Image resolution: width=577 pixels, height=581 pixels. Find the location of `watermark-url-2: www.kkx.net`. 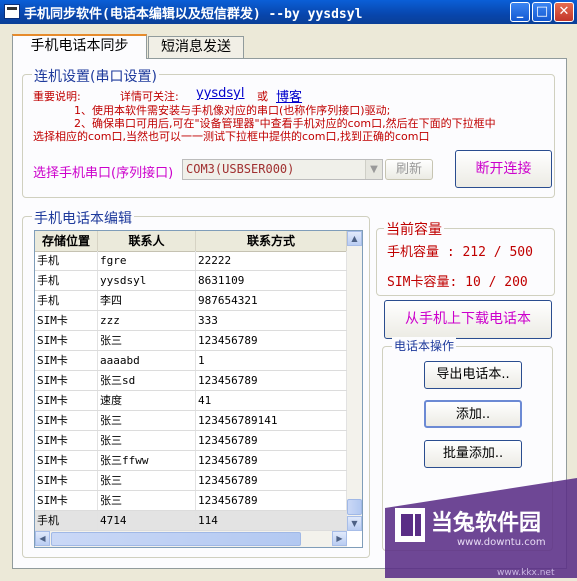

watermark-url-2: www.kkx.net is located at coordinates (526, 573).